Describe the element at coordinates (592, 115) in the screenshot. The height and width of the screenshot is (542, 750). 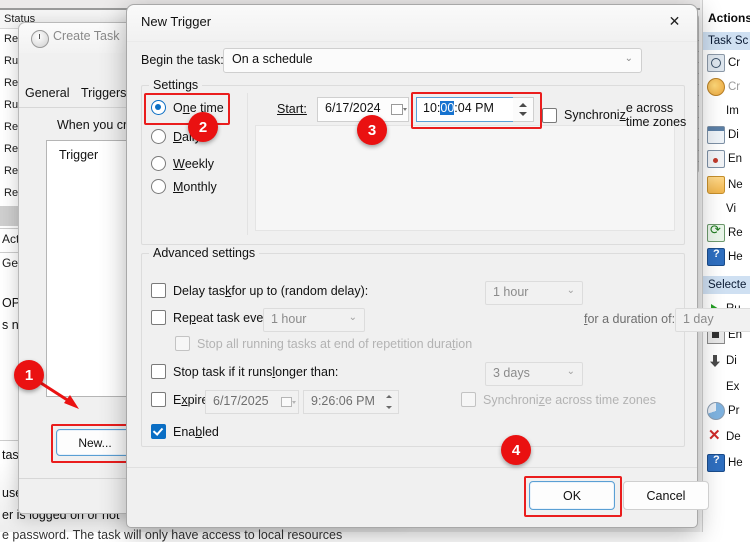
I see `sync-label-prefix: Synchroni` at that location.